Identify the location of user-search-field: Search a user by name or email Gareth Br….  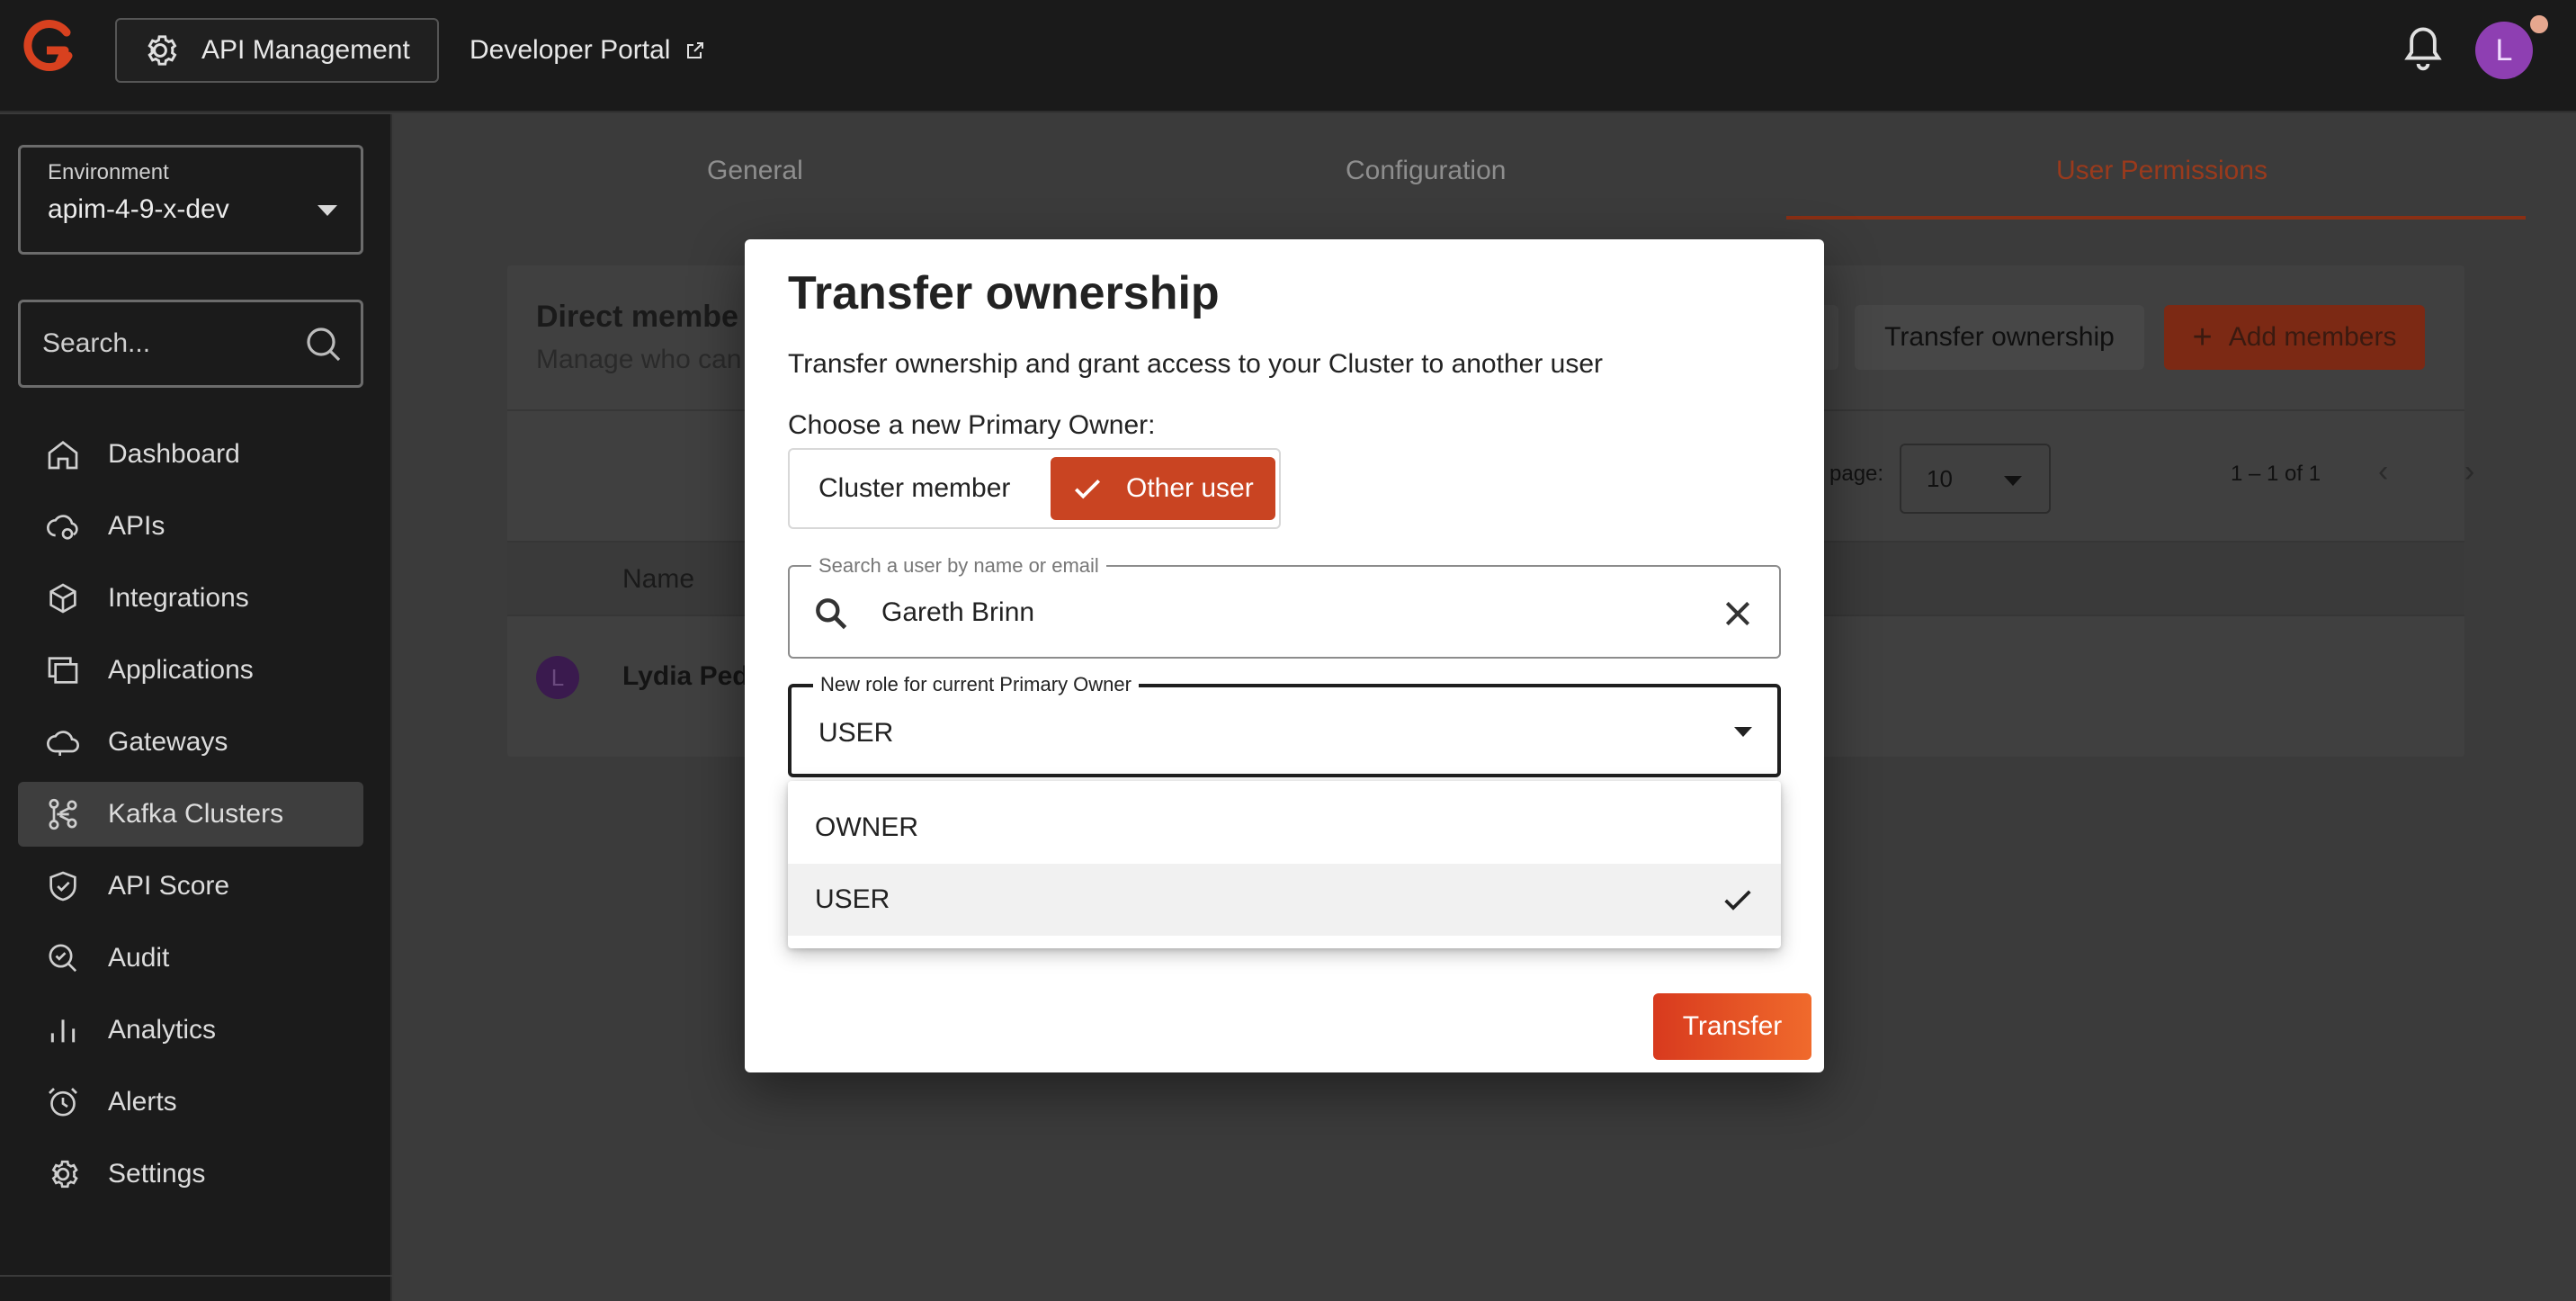
(1284, 606).